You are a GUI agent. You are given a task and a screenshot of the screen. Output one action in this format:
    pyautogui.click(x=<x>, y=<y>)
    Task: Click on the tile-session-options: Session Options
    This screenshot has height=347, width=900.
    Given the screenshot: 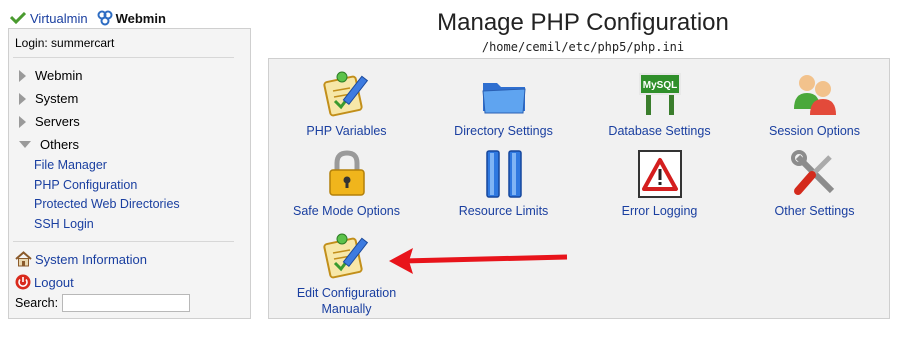 What is the action you would take?
    pyautogui.click(x=814, y=104)
    